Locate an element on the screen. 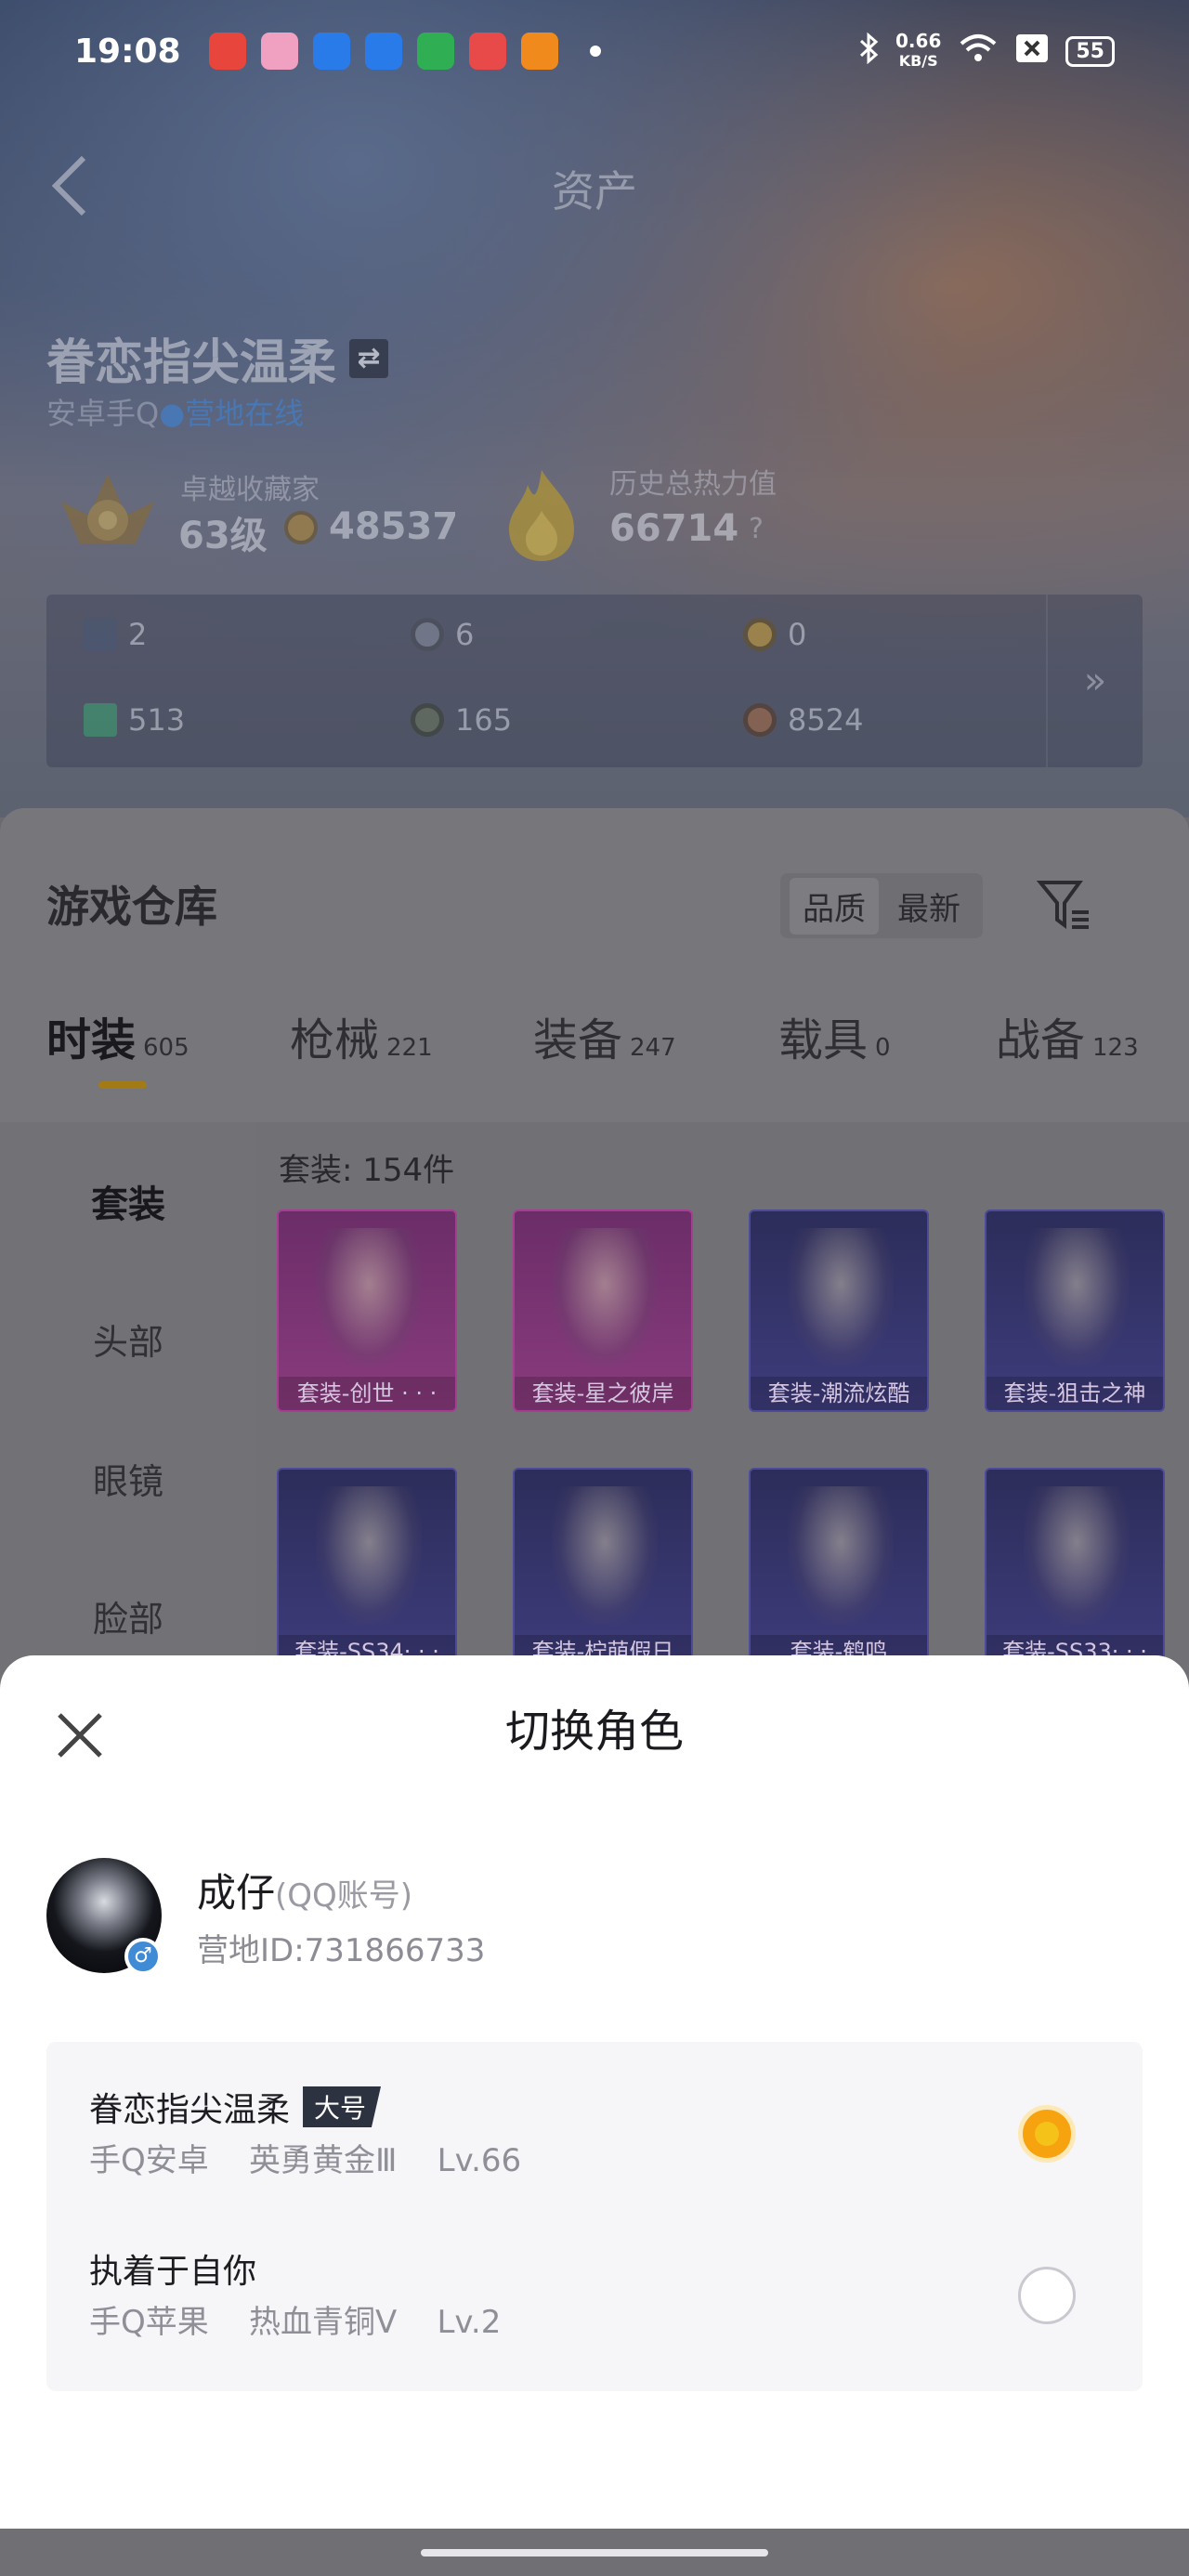 Image resolution: width=1189 pixels, height=2576 pixels. status-indicators: 0.66 KB/S 55 is located at coordinates (986, 51).